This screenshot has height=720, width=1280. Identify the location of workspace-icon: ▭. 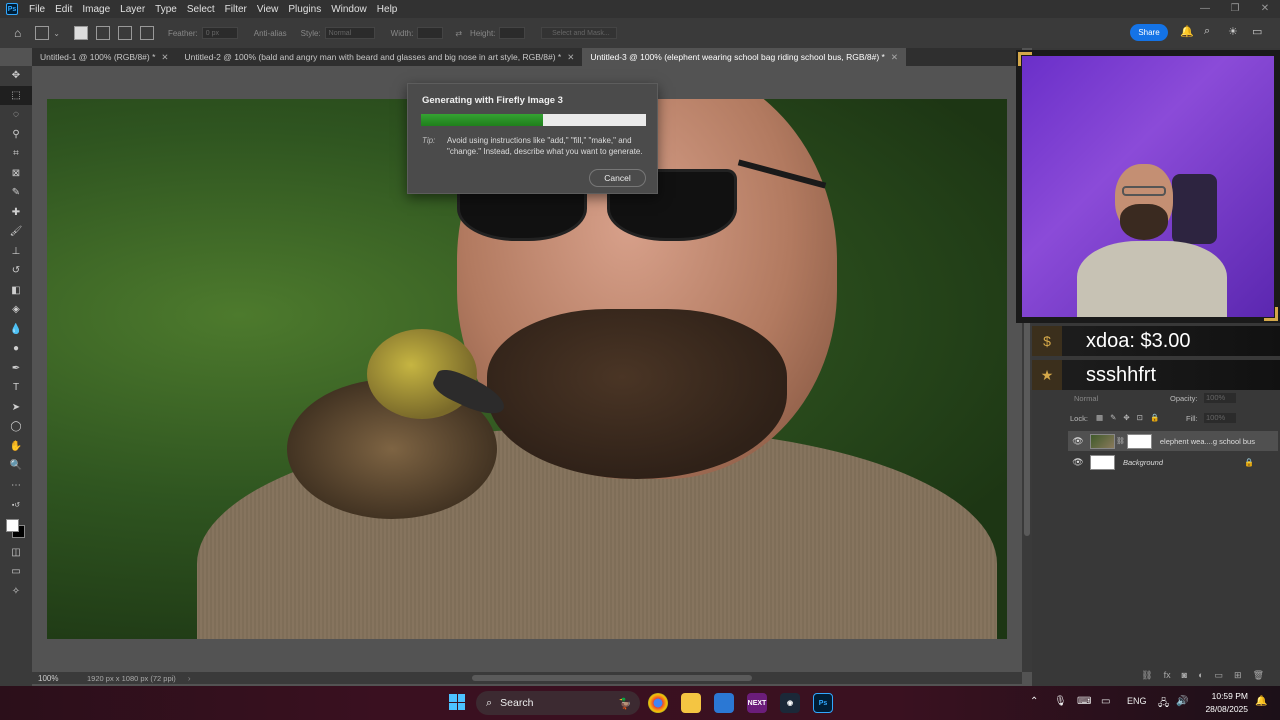
(1257, 31).